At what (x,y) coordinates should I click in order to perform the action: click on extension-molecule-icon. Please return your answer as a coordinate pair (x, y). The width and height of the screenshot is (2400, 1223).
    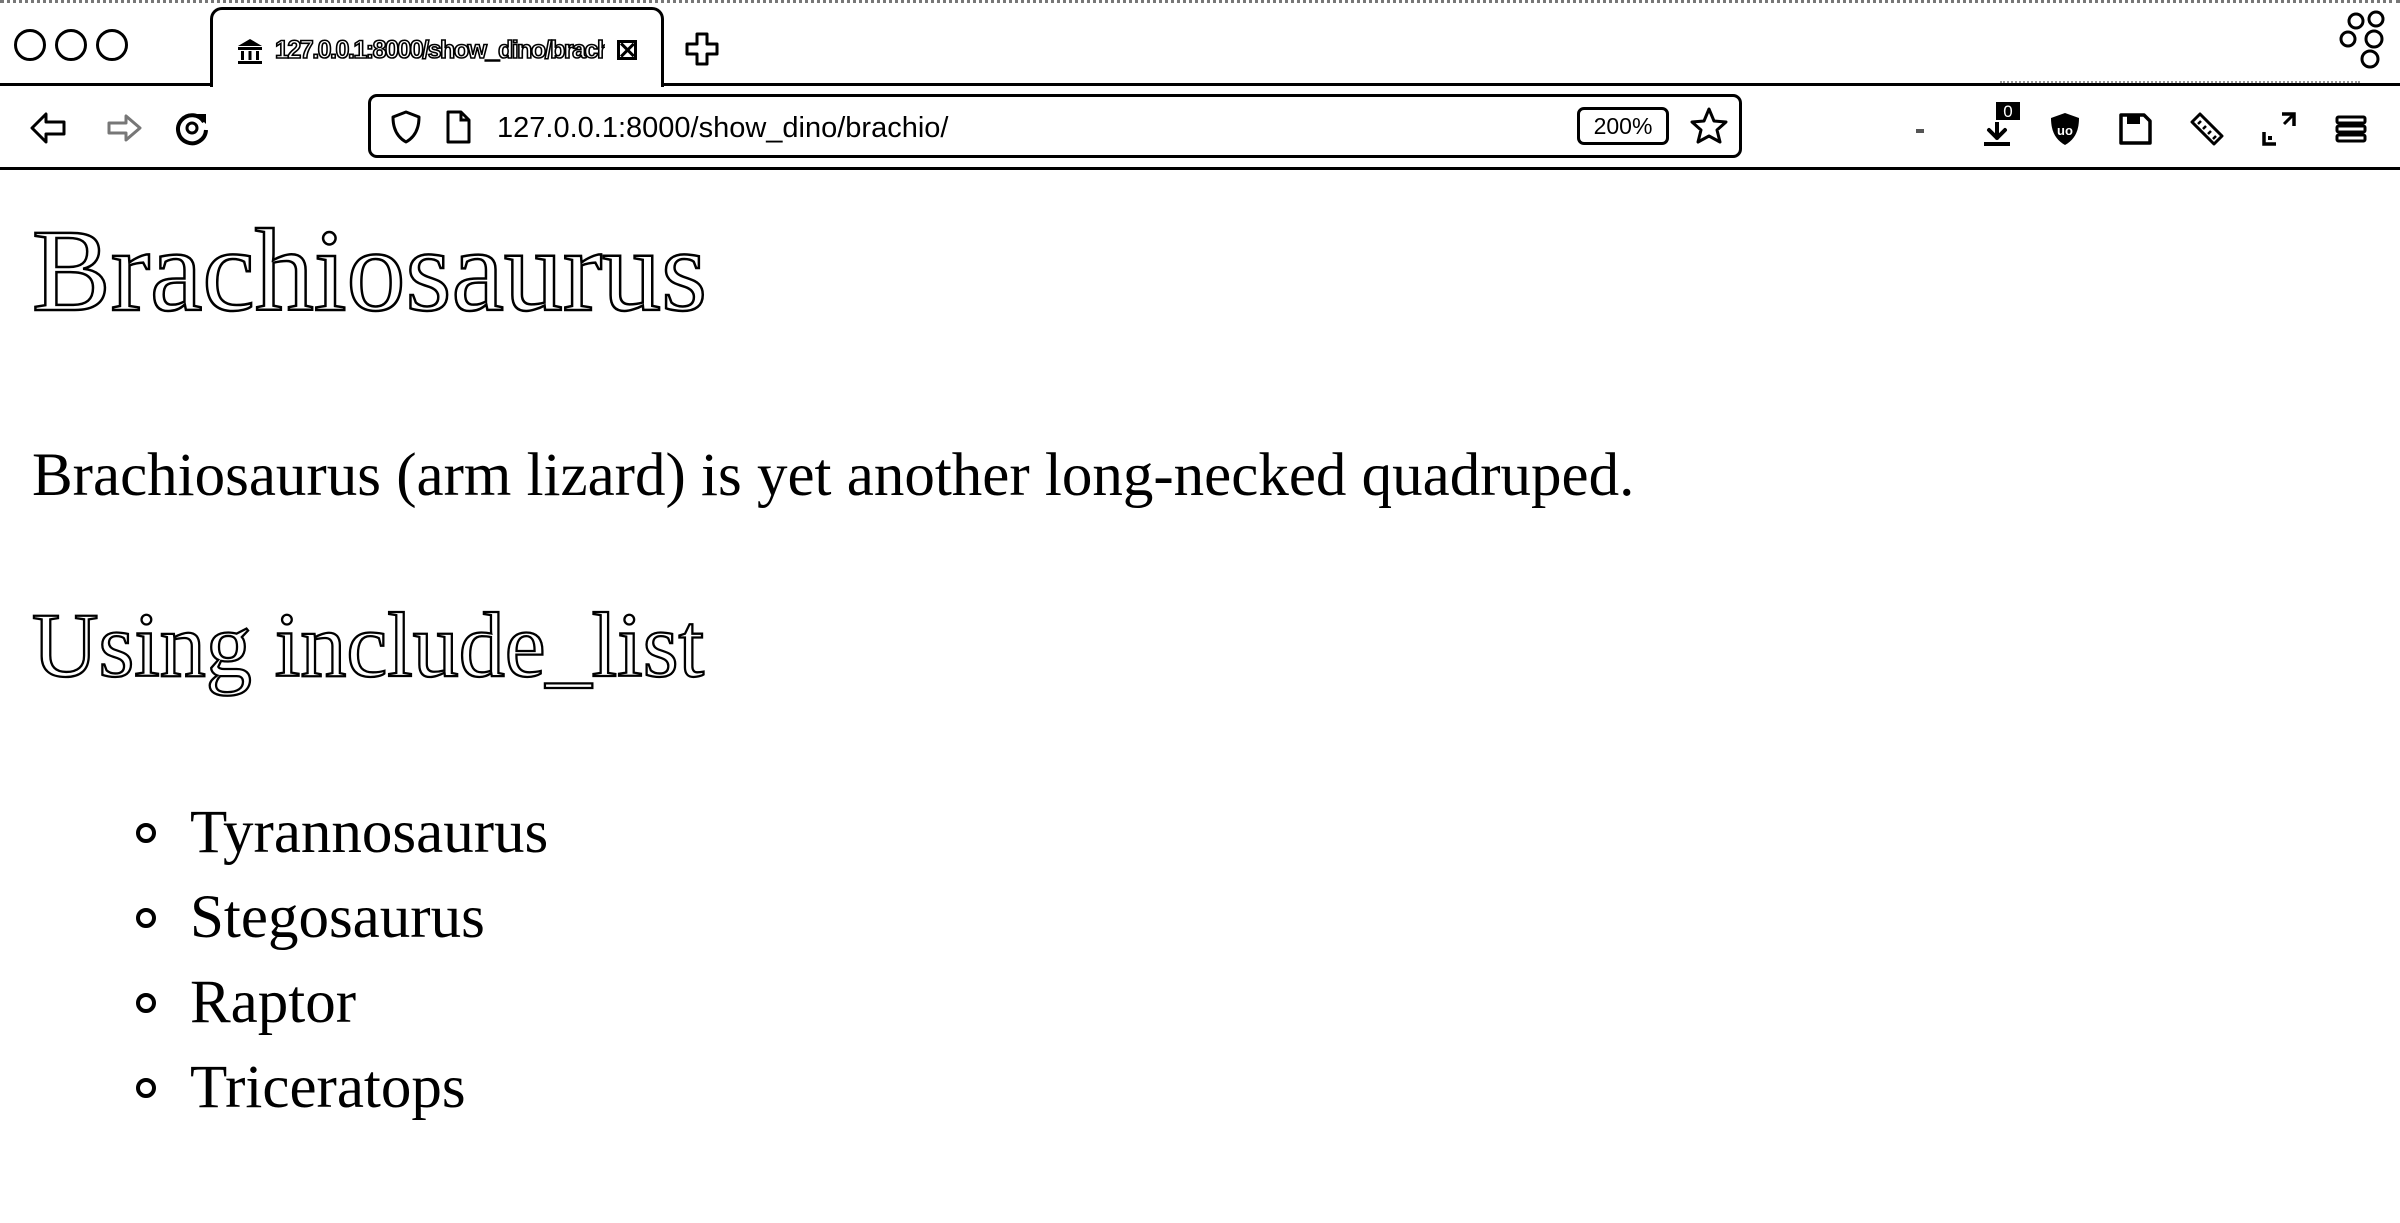
    Looking at the image, I should click on (2368, 39).